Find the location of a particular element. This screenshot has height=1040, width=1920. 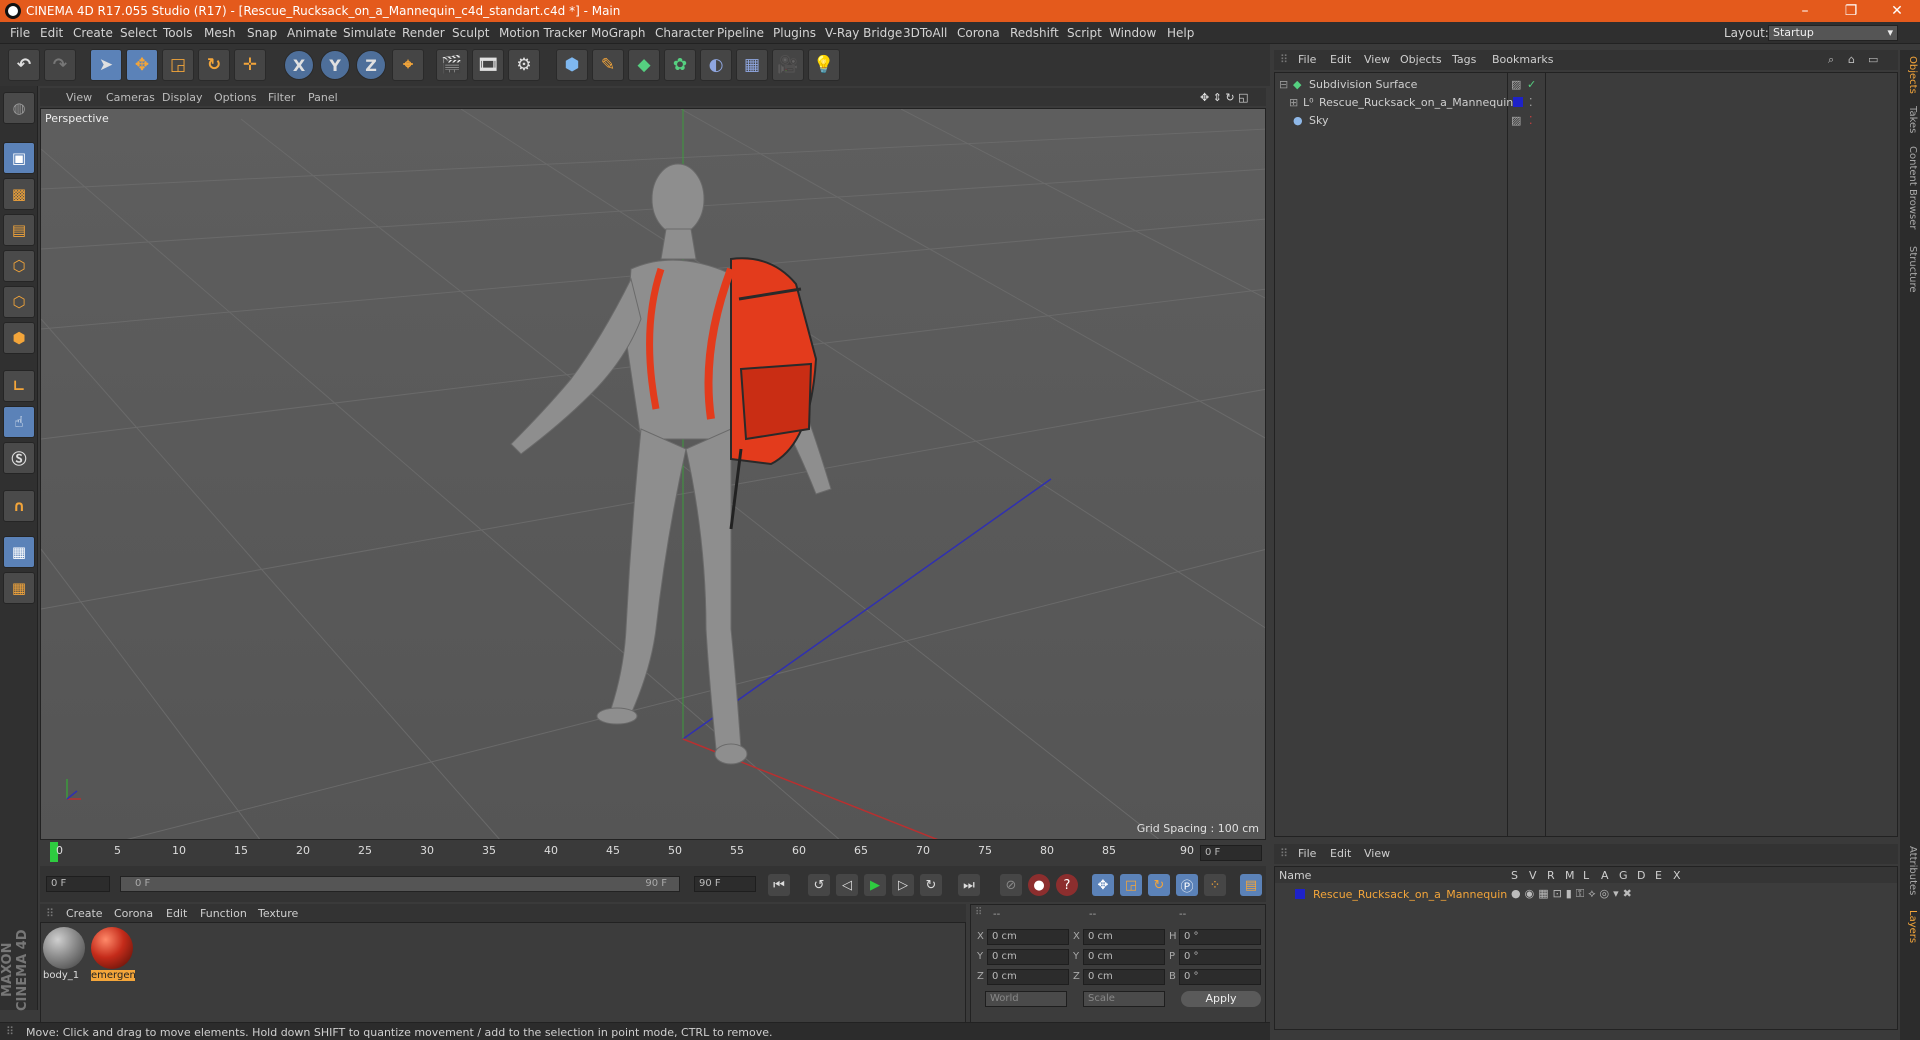

camera-button: 🎥 is located at coordinates (788, 65).